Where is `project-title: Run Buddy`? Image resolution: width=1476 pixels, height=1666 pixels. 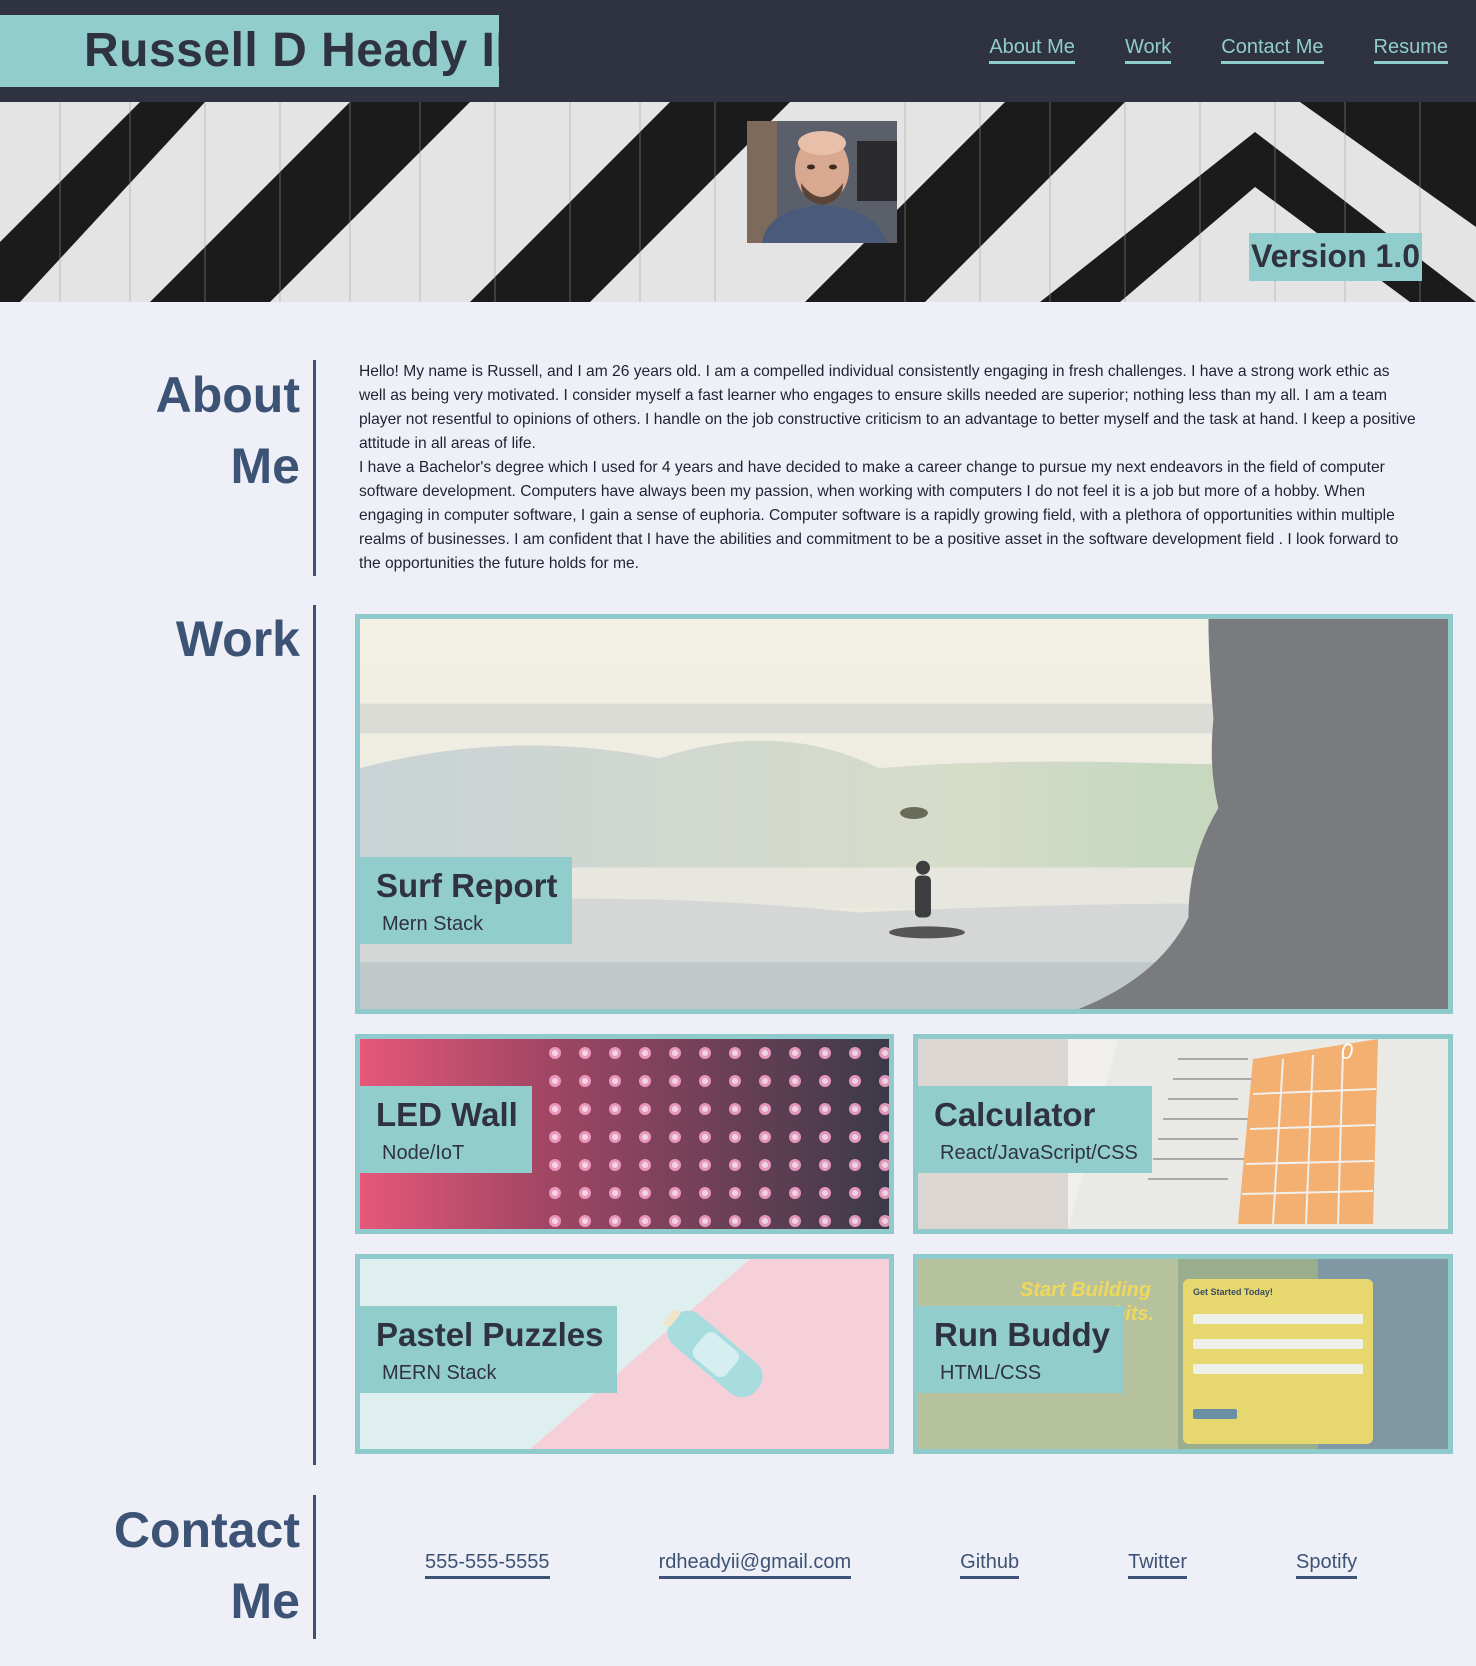
project-title: Run Buddy is located at coordinates (1022, 1334).